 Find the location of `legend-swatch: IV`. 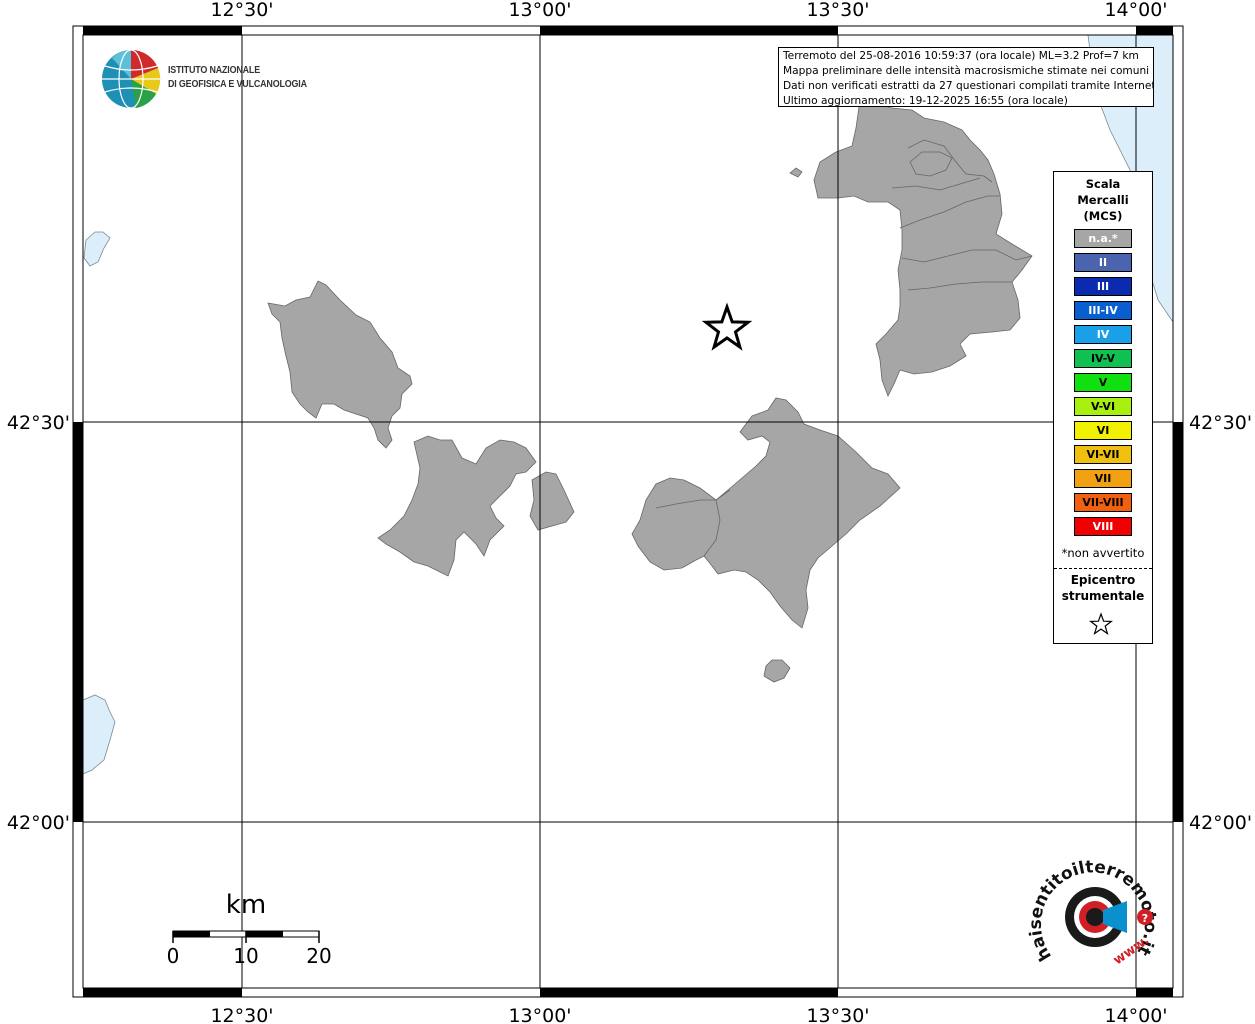

legend-swatch: IV is located at coordinates (1103, 334).